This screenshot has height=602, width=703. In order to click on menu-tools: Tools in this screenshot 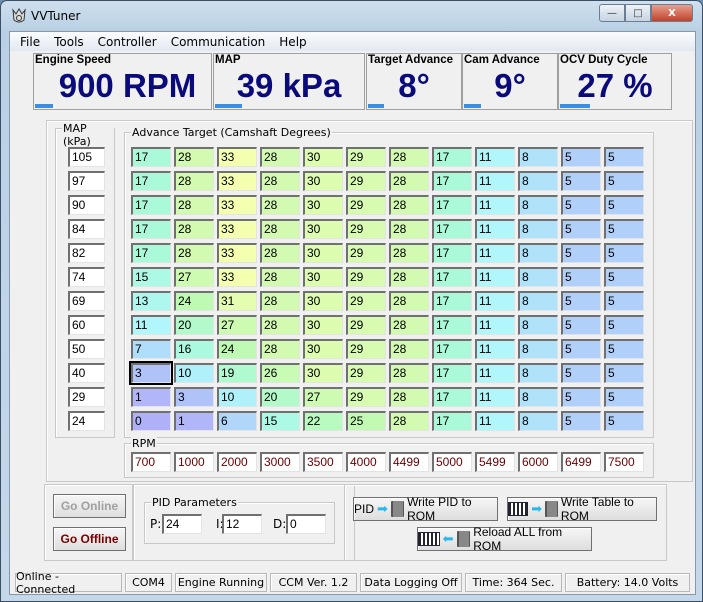, I will do `click(69, 41)`.